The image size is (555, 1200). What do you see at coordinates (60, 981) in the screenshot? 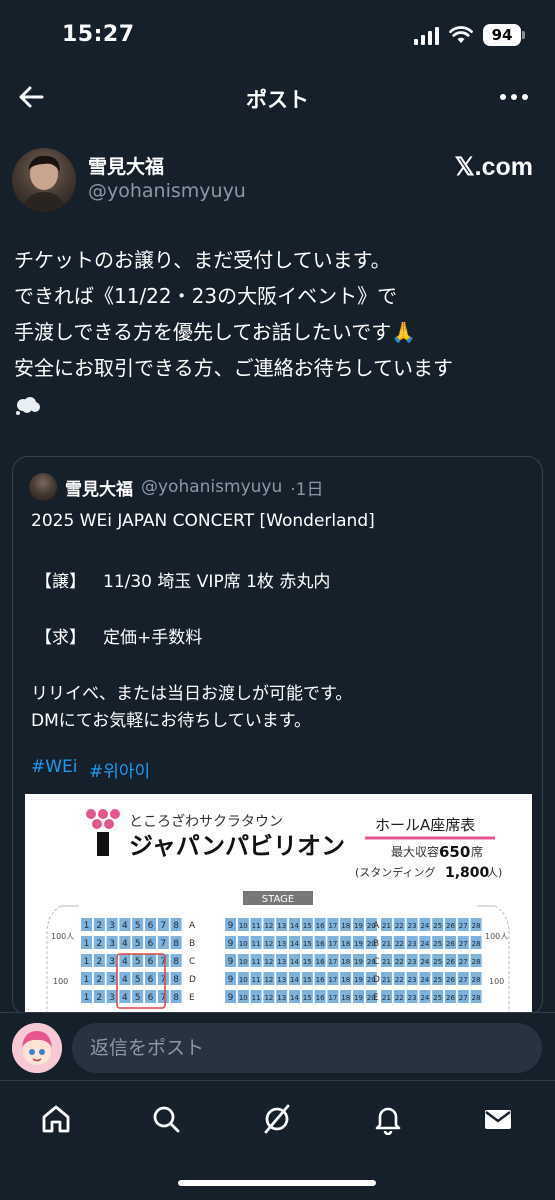
I see `side-num-left: 100` at bounding box center [60, 981].